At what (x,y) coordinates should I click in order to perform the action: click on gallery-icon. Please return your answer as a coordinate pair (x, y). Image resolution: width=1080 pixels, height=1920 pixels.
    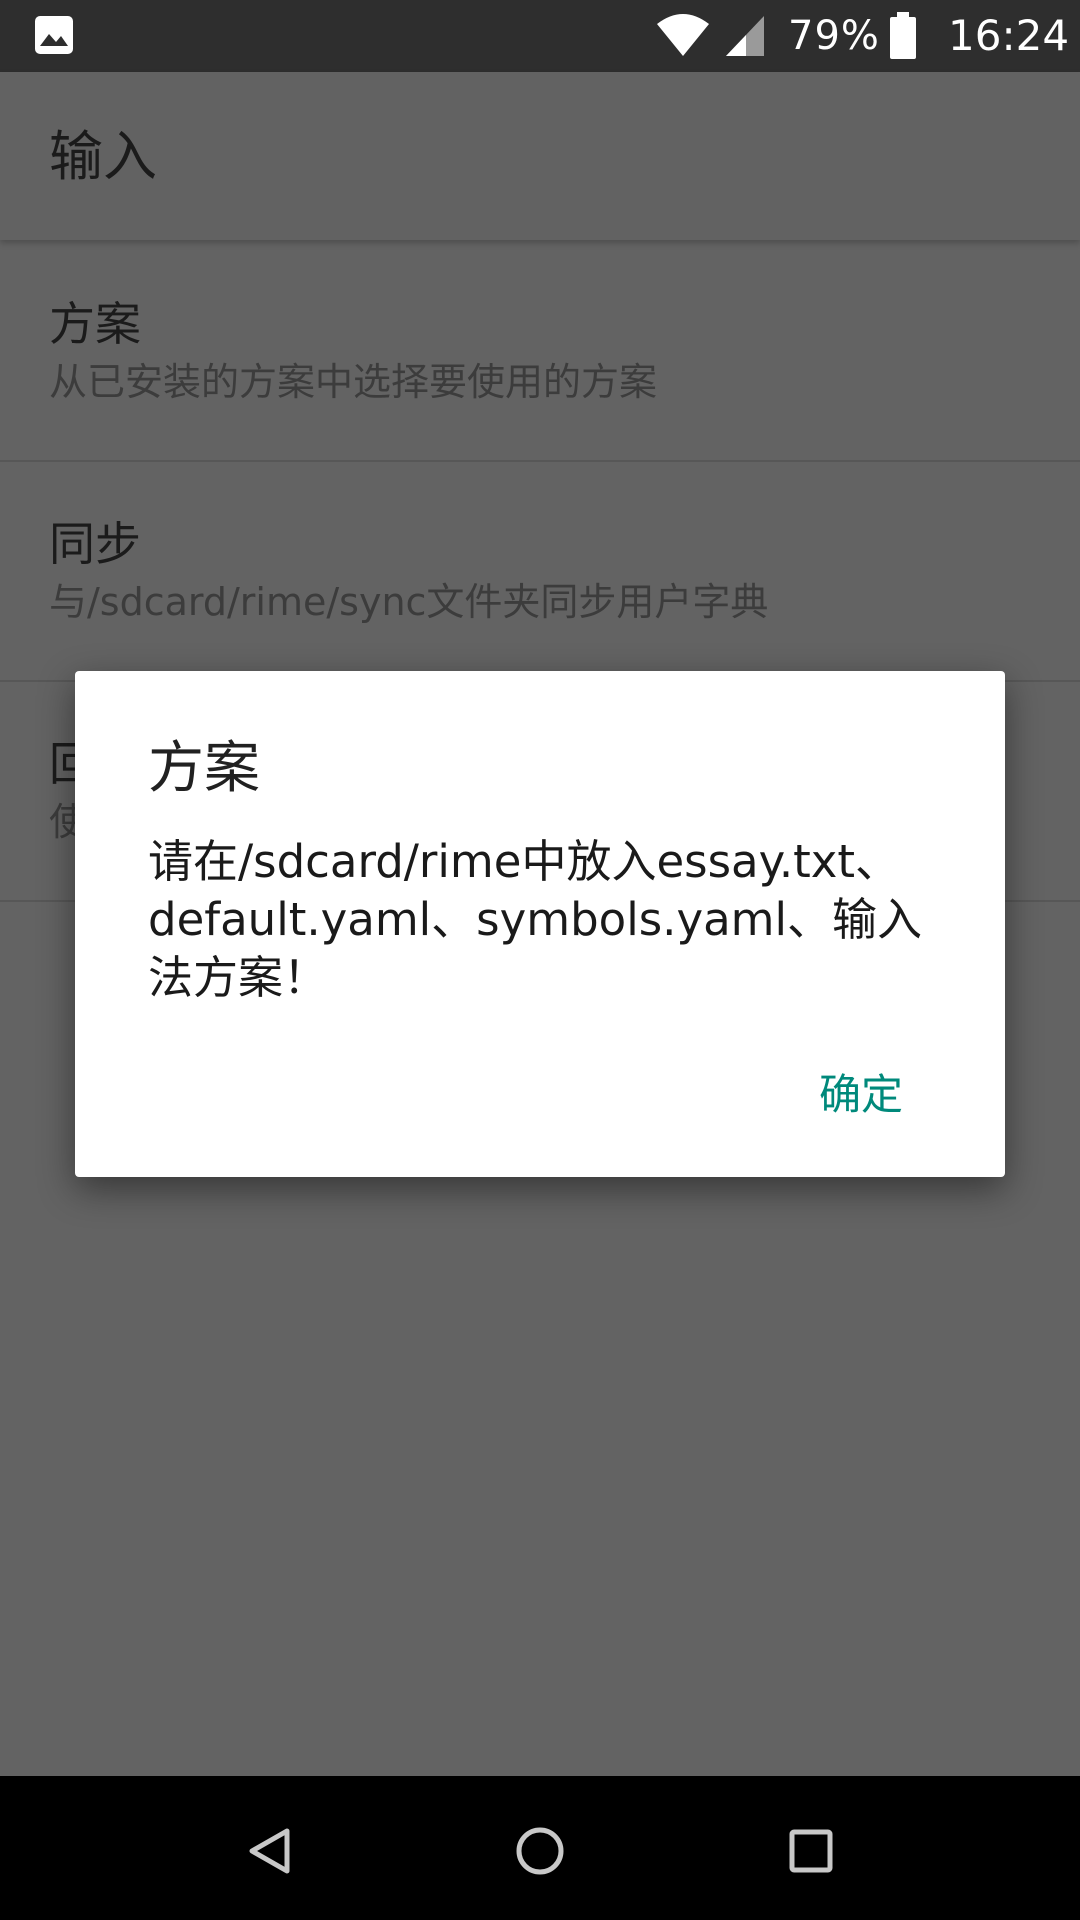
    Looking at the image, I should click on (54, 35).